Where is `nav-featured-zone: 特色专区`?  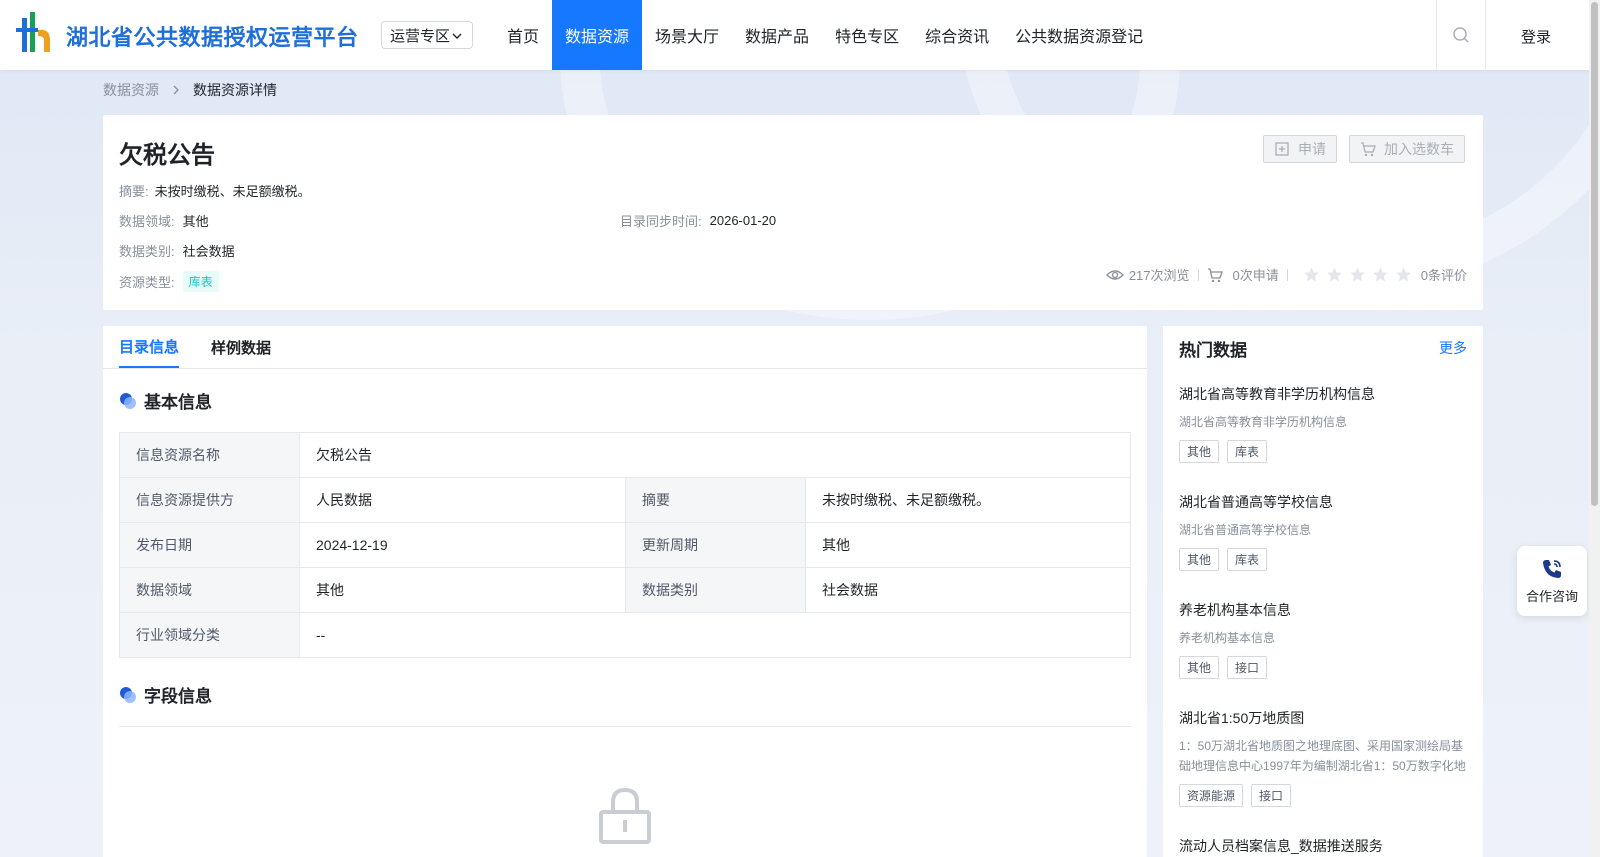
nav-featured-zone: 特色专区 is located at coordinates (867, 35).